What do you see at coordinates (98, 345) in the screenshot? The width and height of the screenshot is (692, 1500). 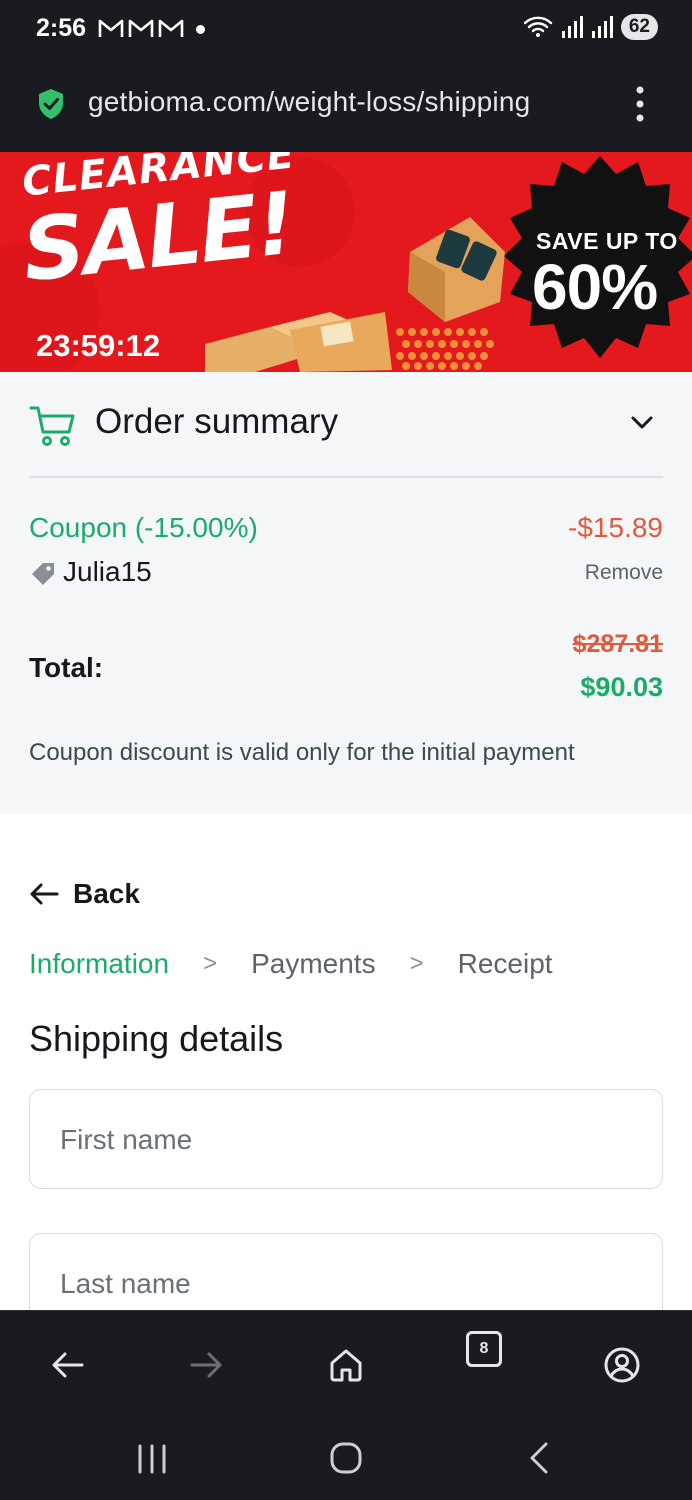 I see `countdown-timer: 23:59:12` at bounding box center [98, 345].